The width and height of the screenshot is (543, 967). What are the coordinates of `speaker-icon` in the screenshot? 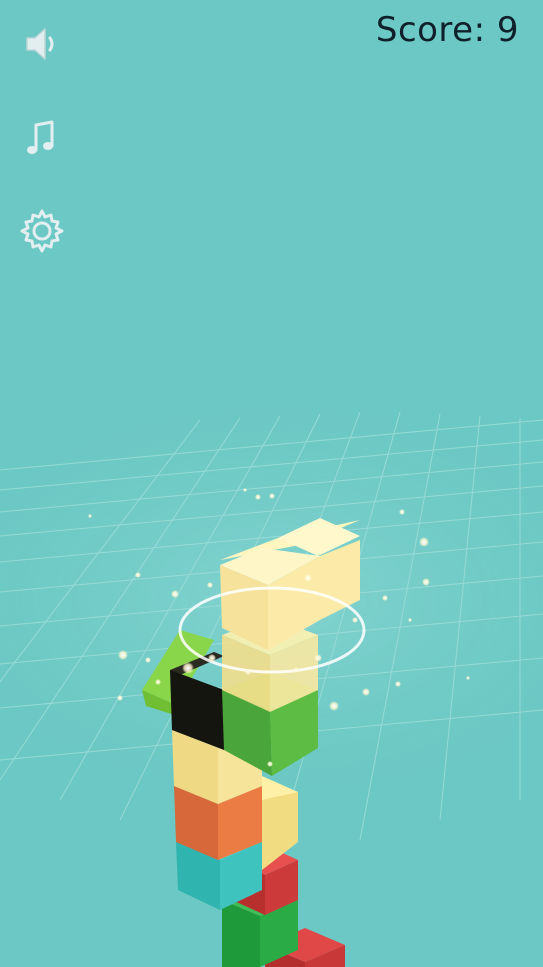 It's located at (40, 44).